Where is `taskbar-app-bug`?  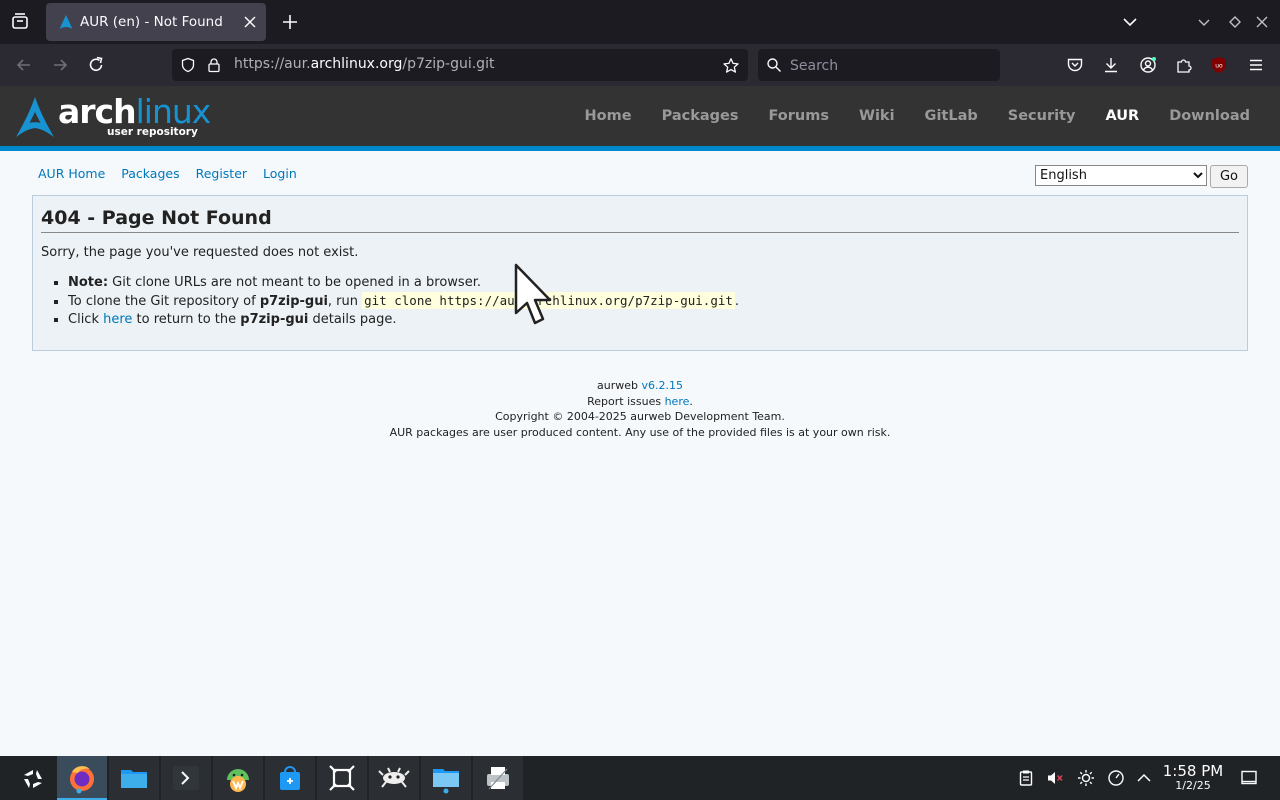 taskbar-app-bug is located at coordinates (394, 778).